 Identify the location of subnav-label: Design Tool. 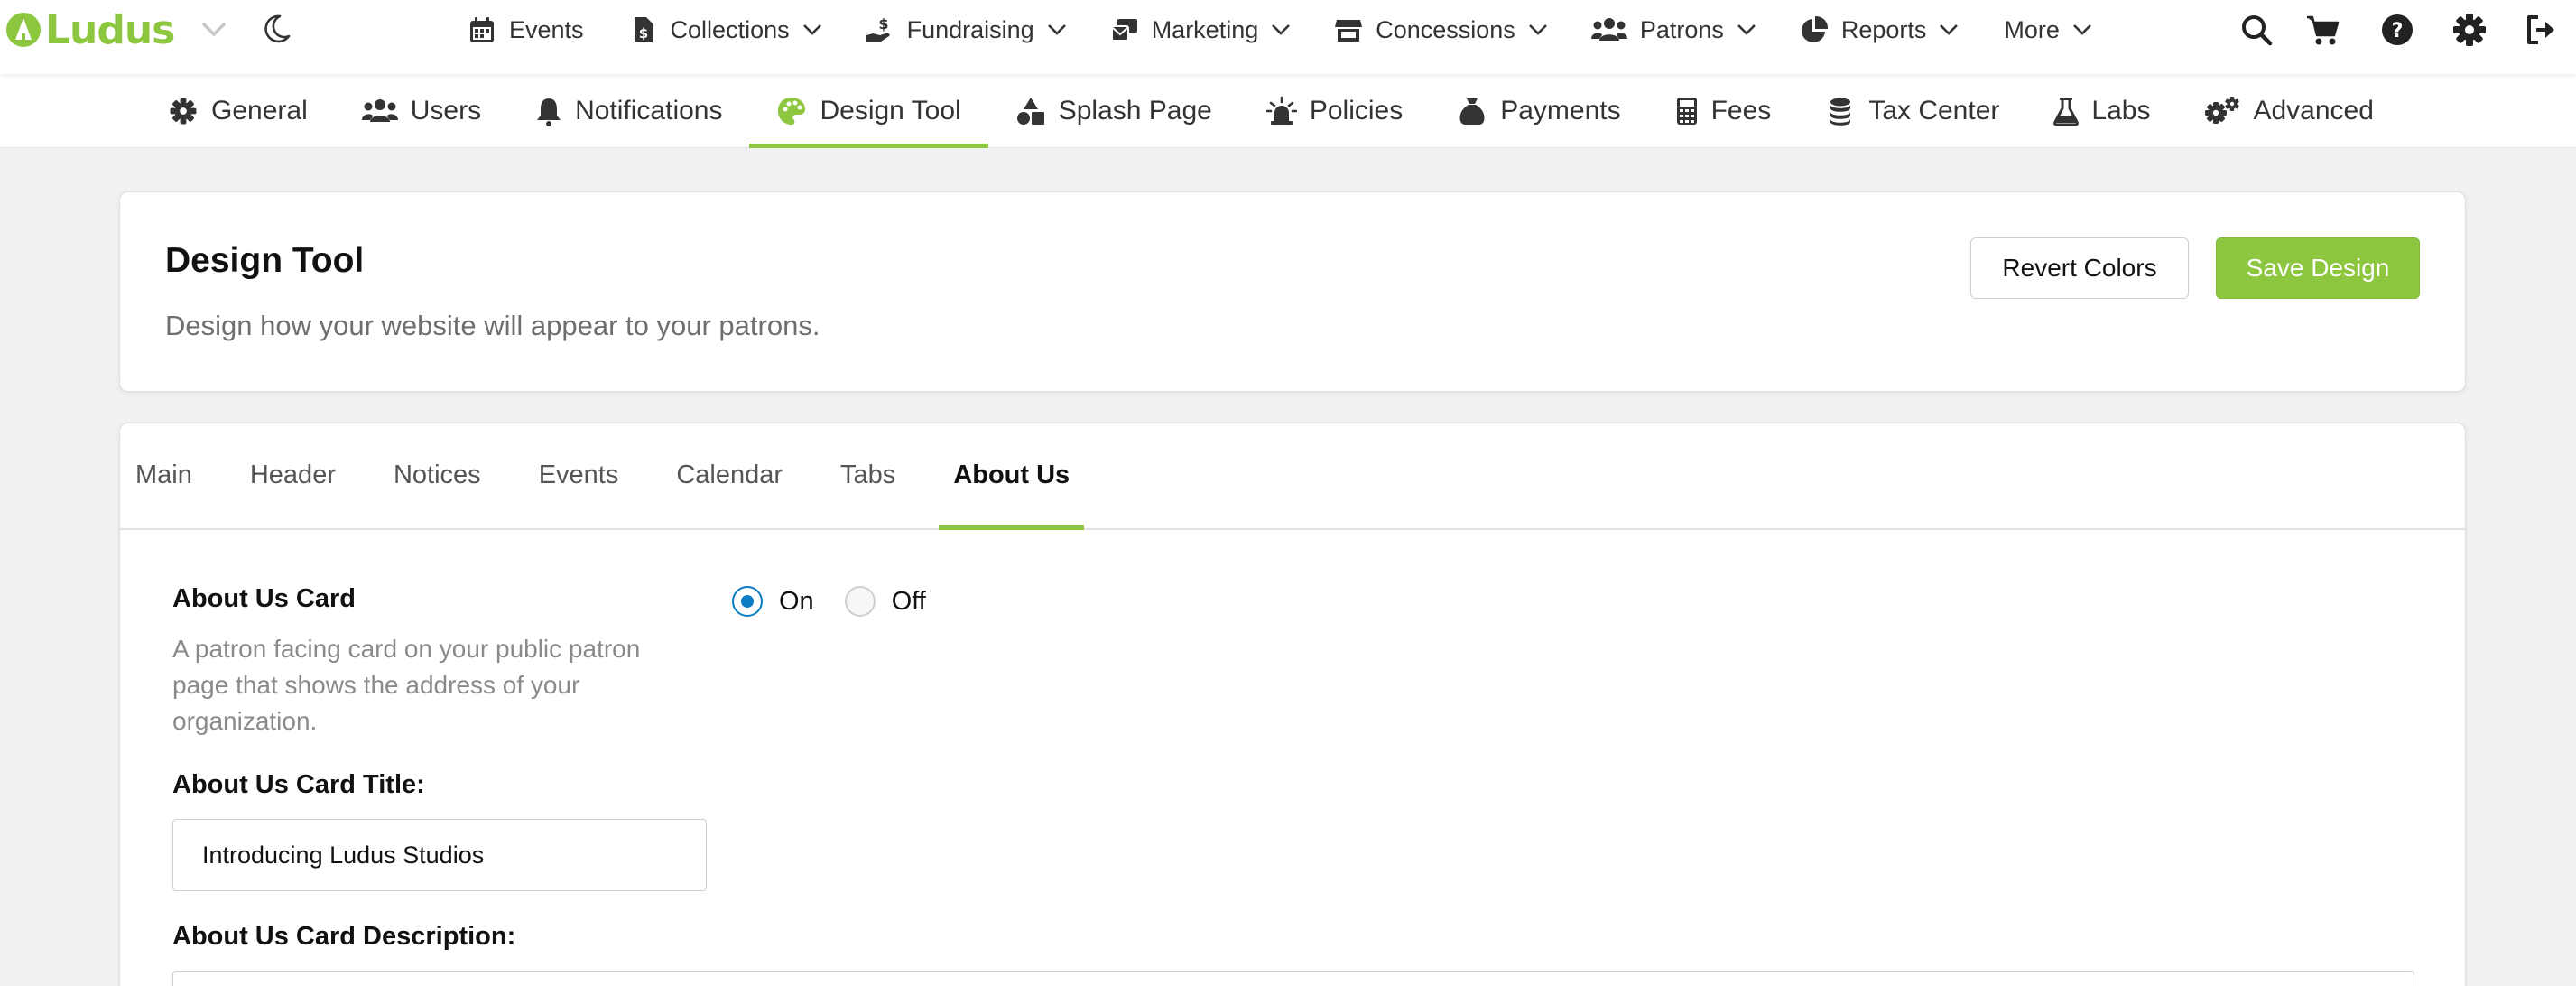
(890, 111).